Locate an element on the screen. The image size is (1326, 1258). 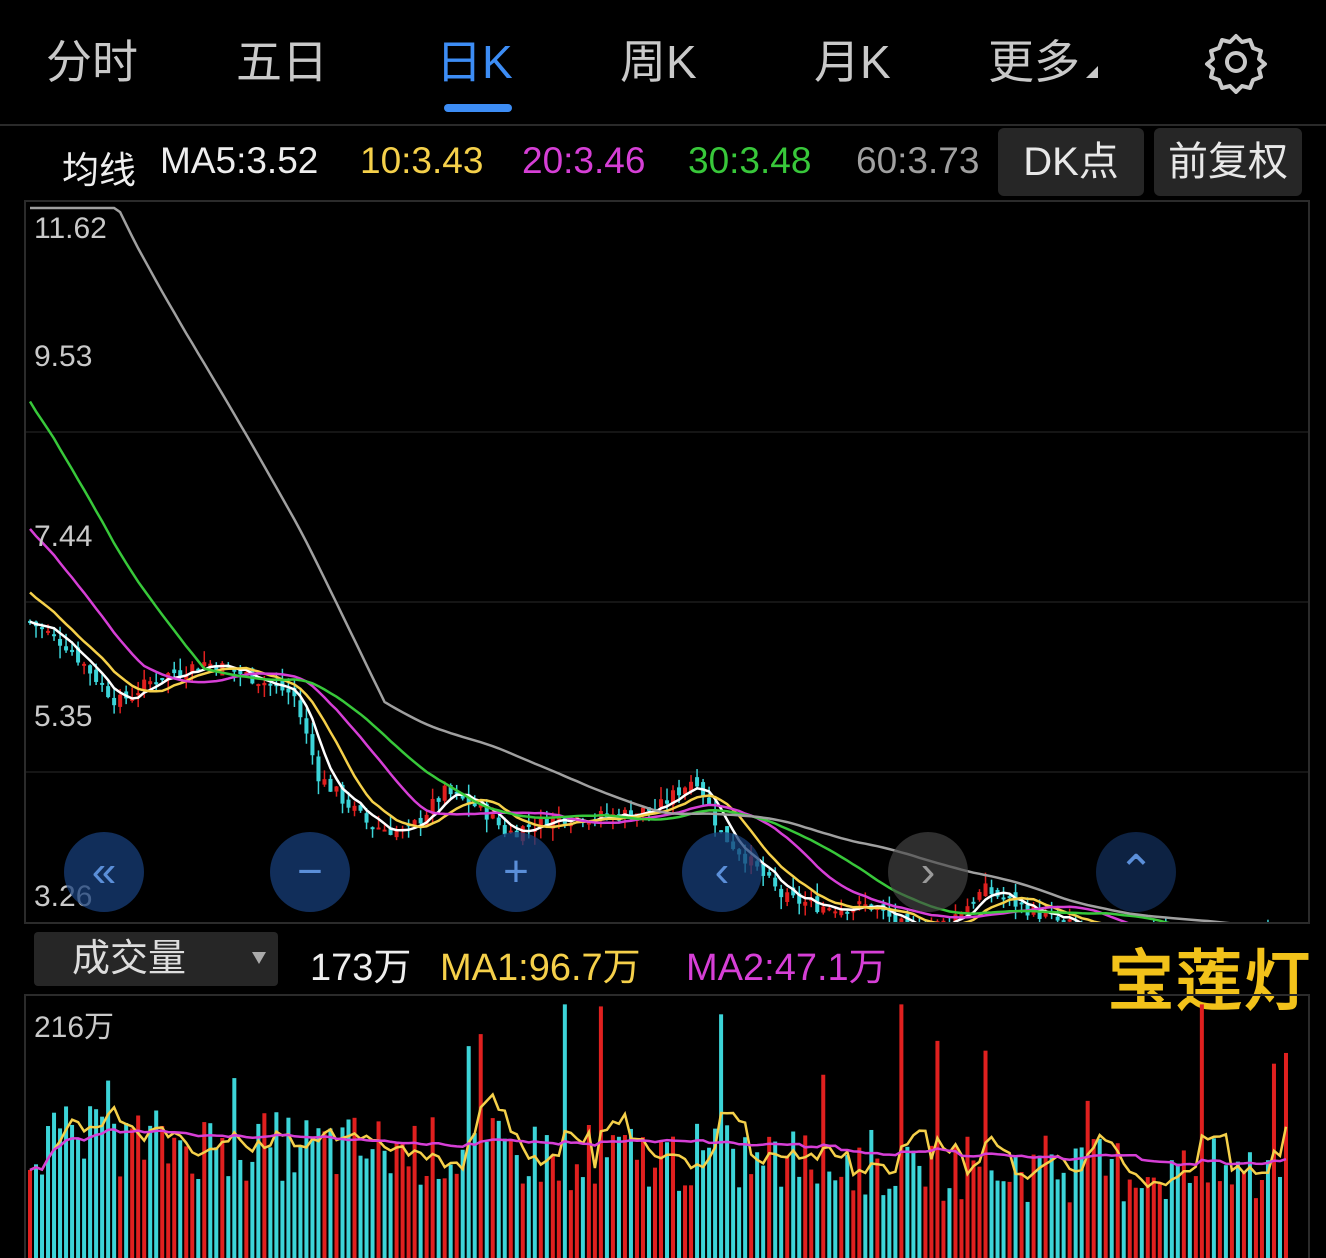
dk-point-button: DK点 is located at coordinates (1071, 162).